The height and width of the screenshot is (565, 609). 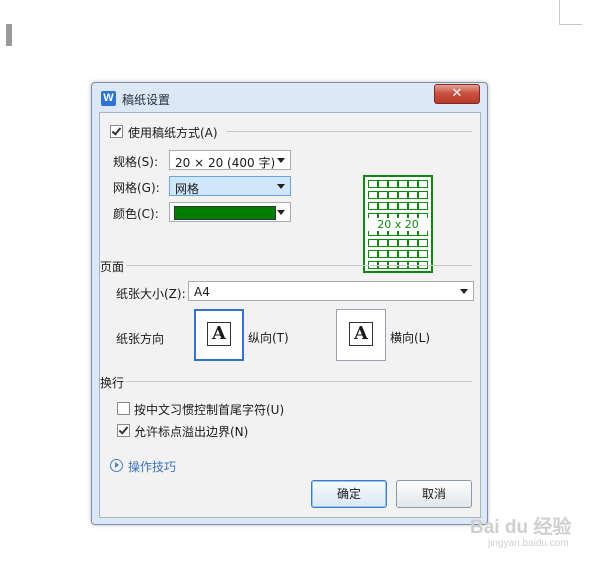 What do you see at coordinates (410, 338) in the screenshot?
I see `landscape-label: 横向(L)` at bounding box center [410, 338].